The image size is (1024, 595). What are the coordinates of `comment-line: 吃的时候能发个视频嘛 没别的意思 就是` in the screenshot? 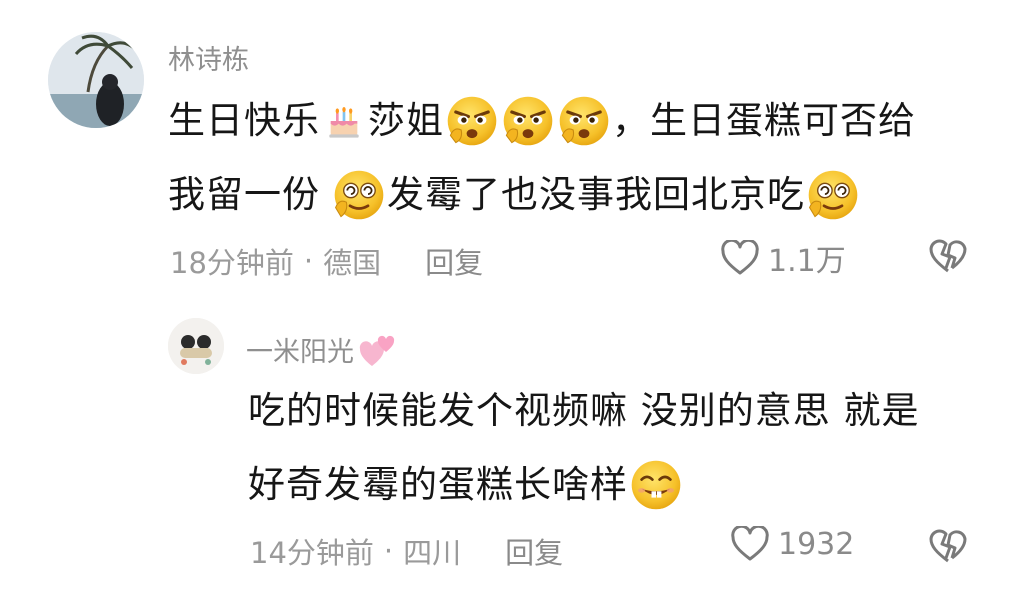 It's located at (584, 411).